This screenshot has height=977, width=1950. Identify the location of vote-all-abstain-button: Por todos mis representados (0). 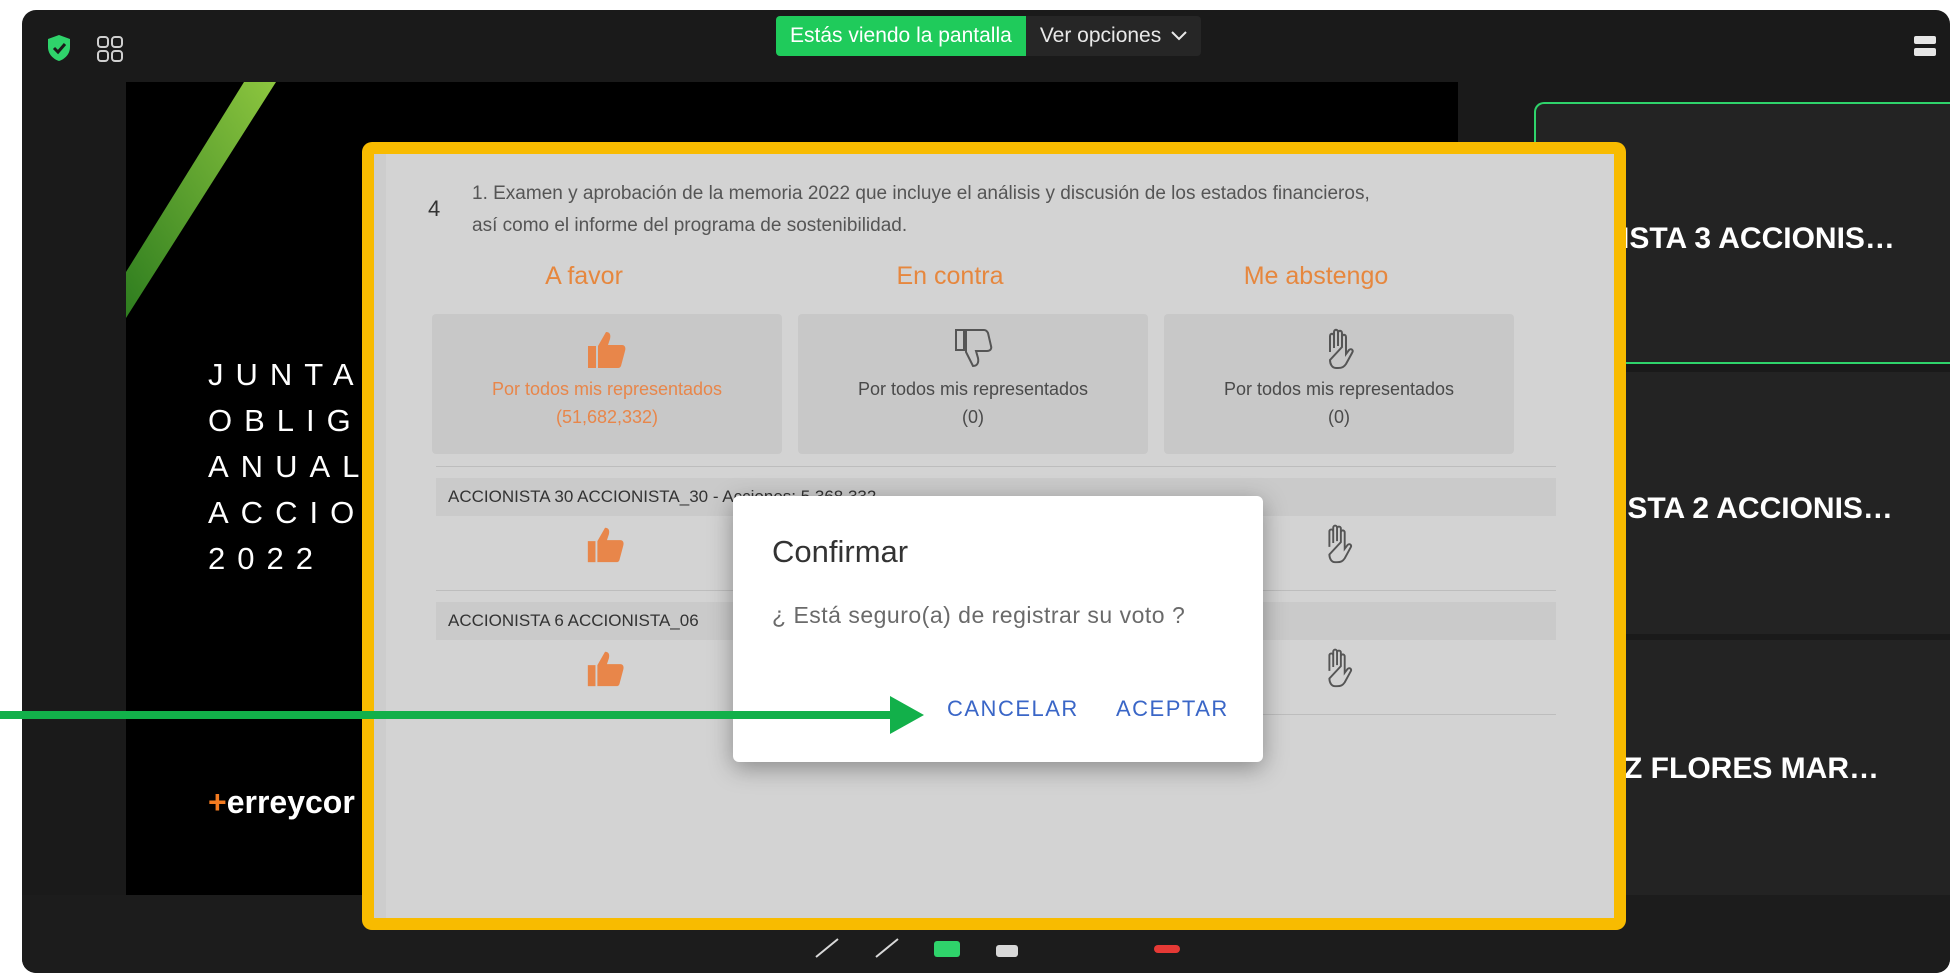
(1339, 384).